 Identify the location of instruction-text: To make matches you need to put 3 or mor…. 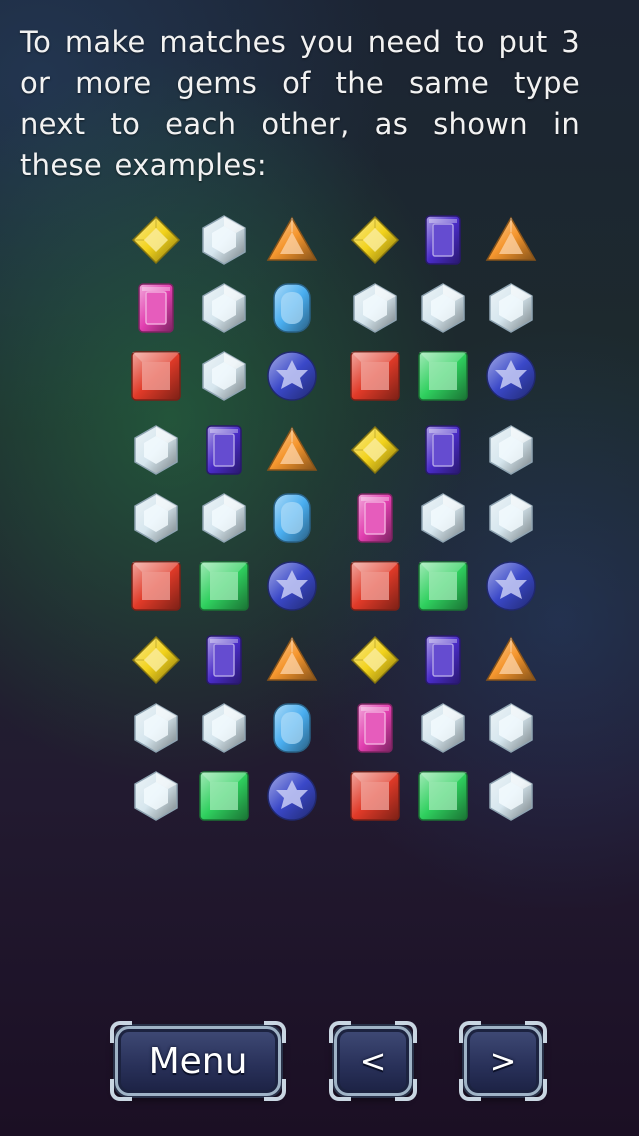
(300, 103).